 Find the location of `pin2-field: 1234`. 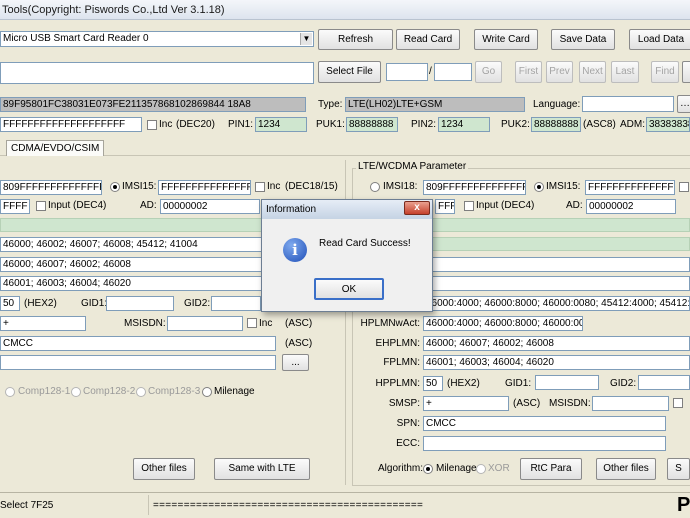

pin2-field: 1234 is located at coordinates (464, 124).